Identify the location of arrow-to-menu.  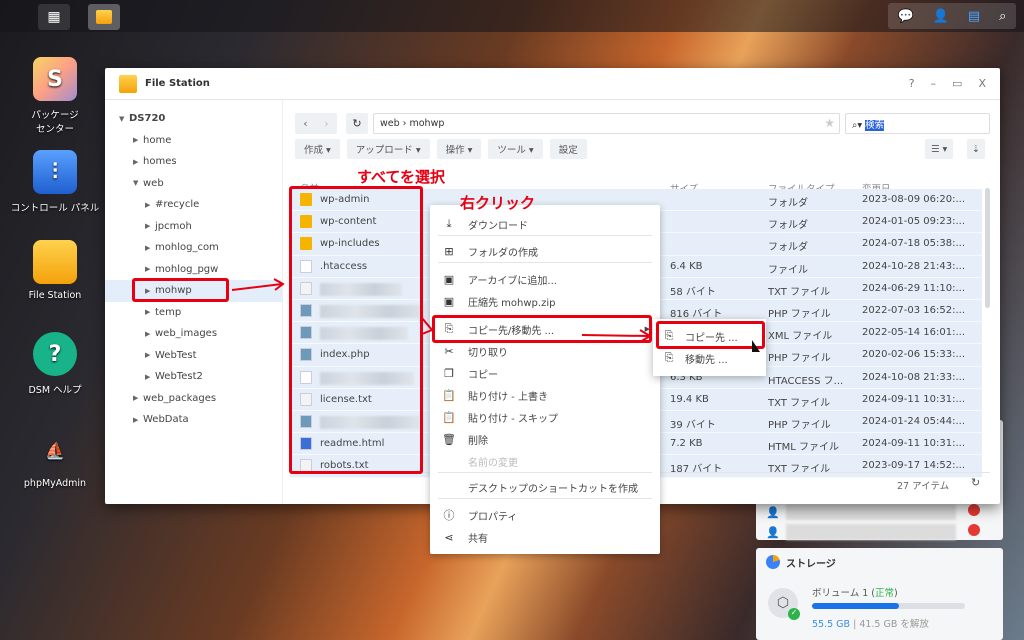
(427, 326).